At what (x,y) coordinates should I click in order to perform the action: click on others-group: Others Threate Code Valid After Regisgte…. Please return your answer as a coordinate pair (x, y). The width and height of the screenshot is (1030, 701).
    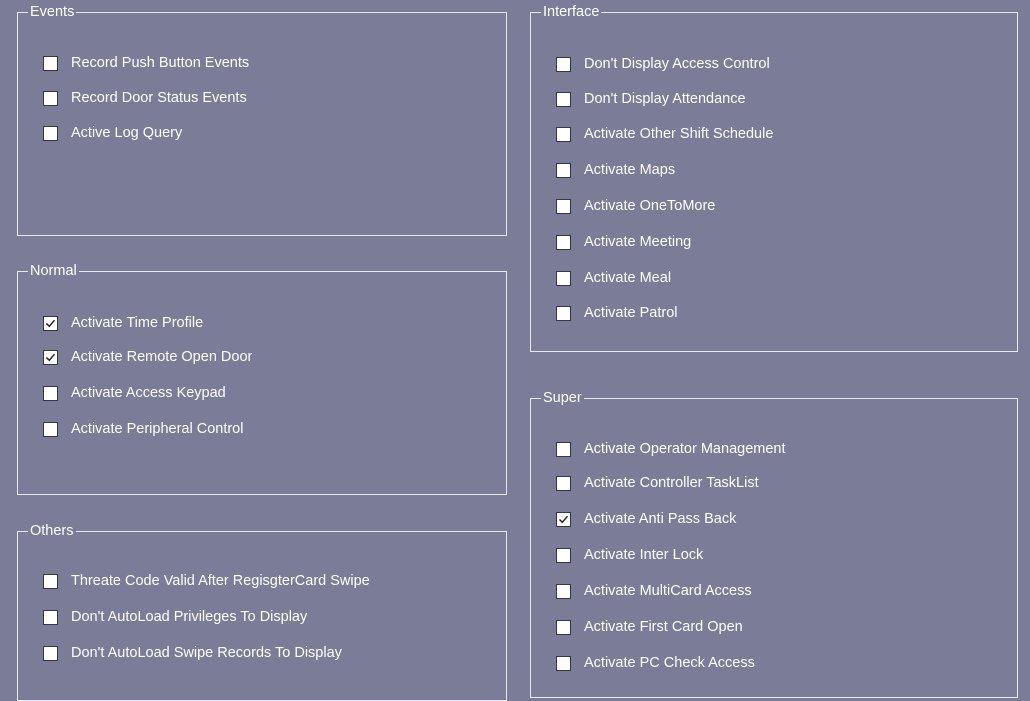
    Looking at the image, I should click on (262, 611).